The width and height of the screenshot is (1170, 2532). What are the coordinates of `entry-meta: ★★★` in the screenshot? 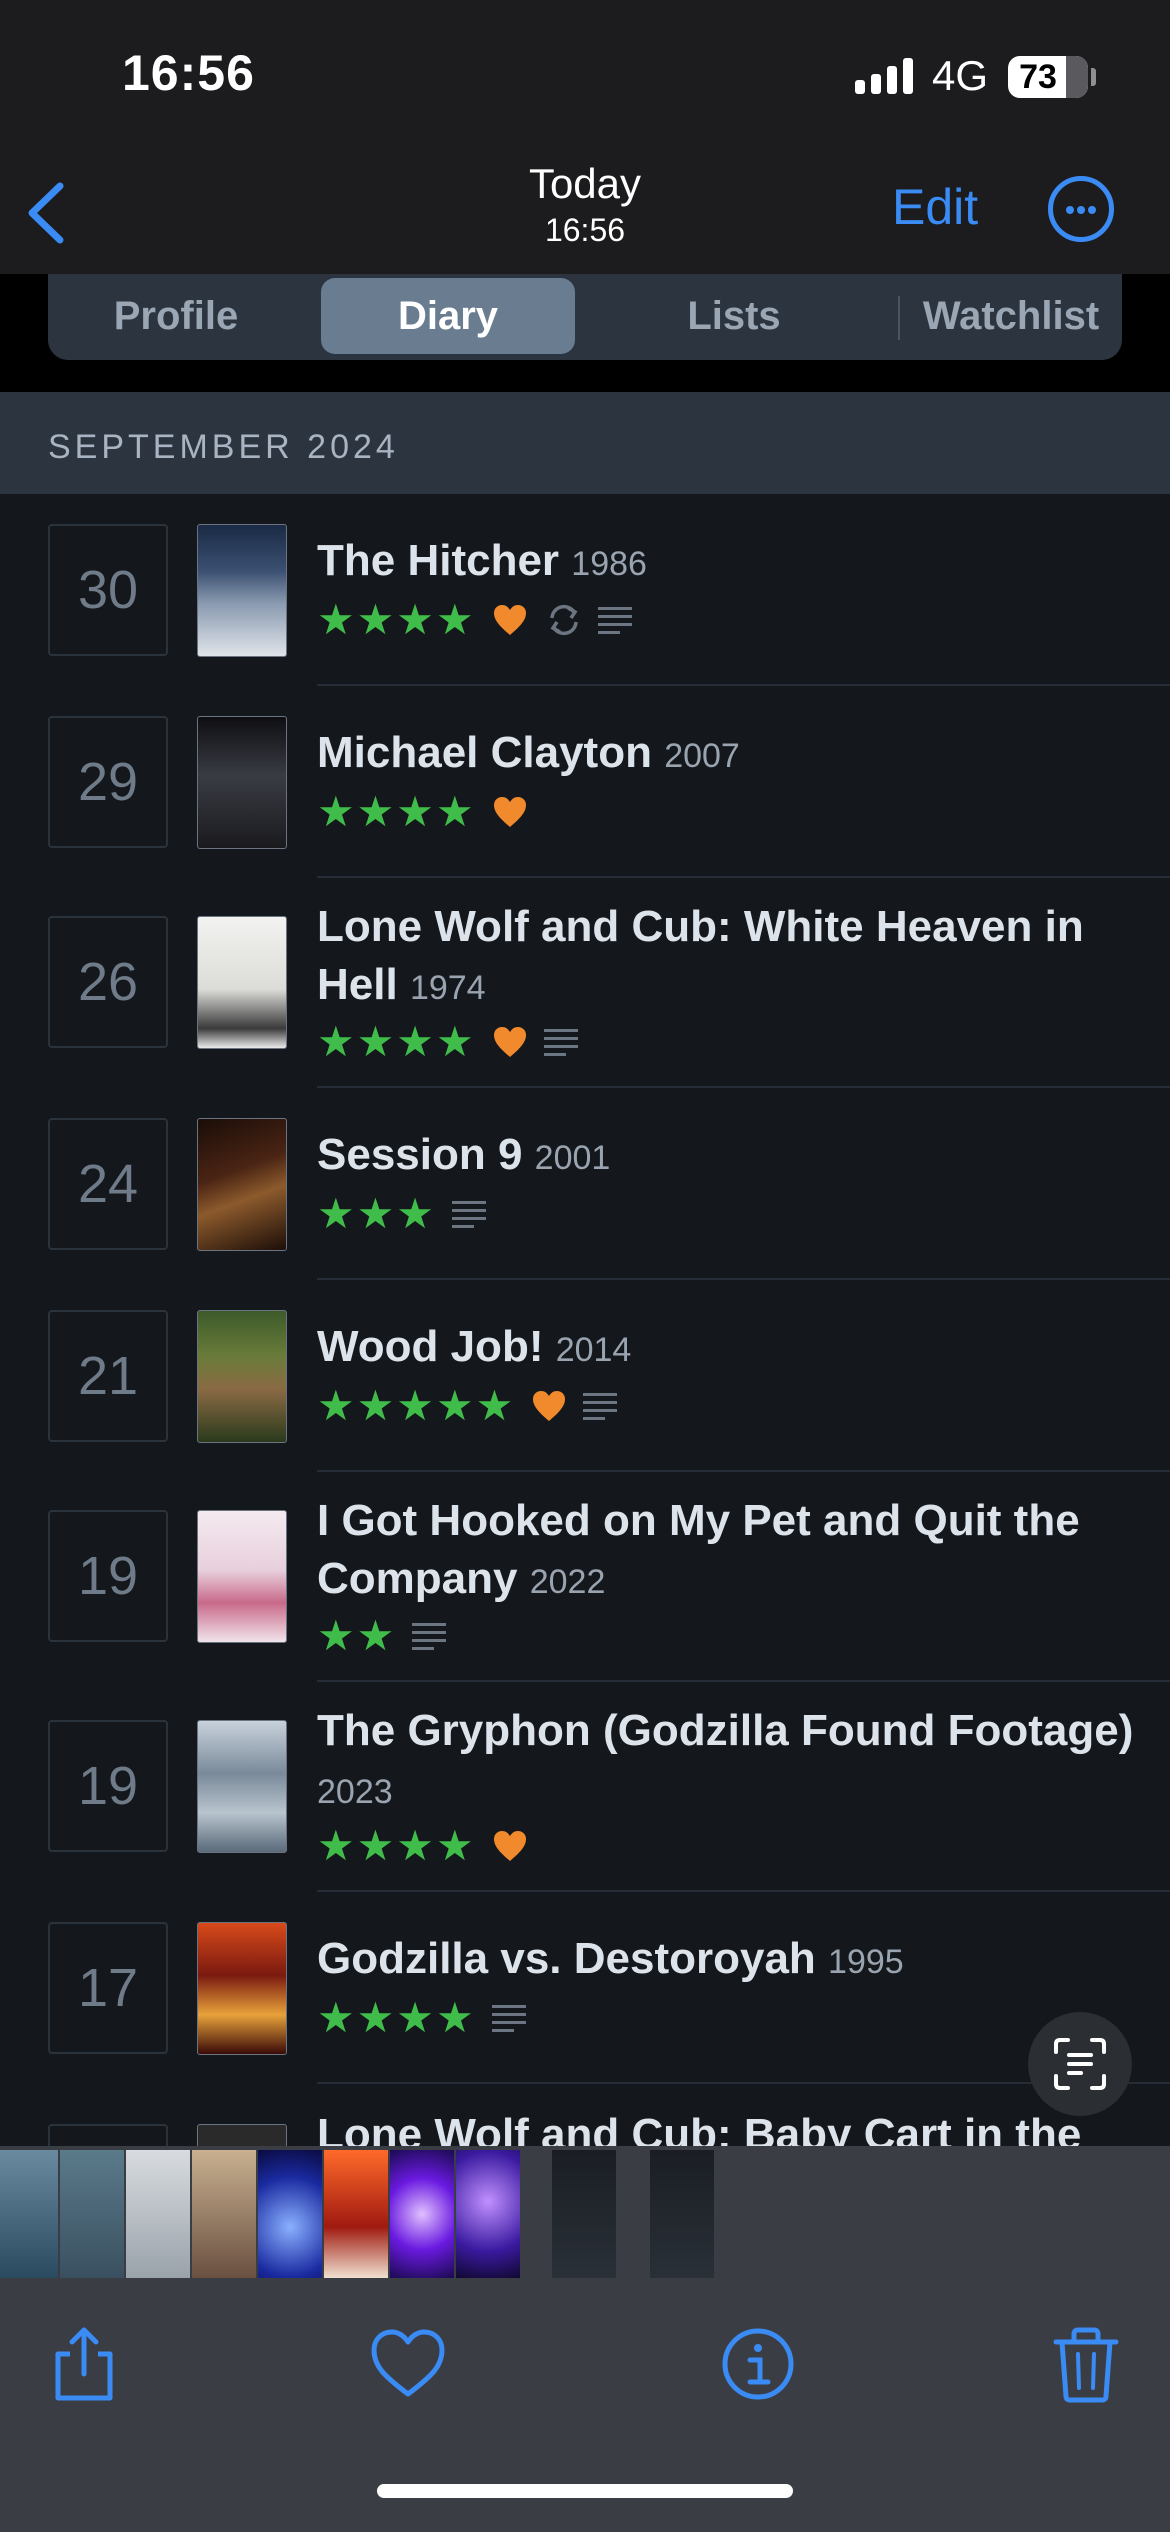 It's located at (401, 1214).